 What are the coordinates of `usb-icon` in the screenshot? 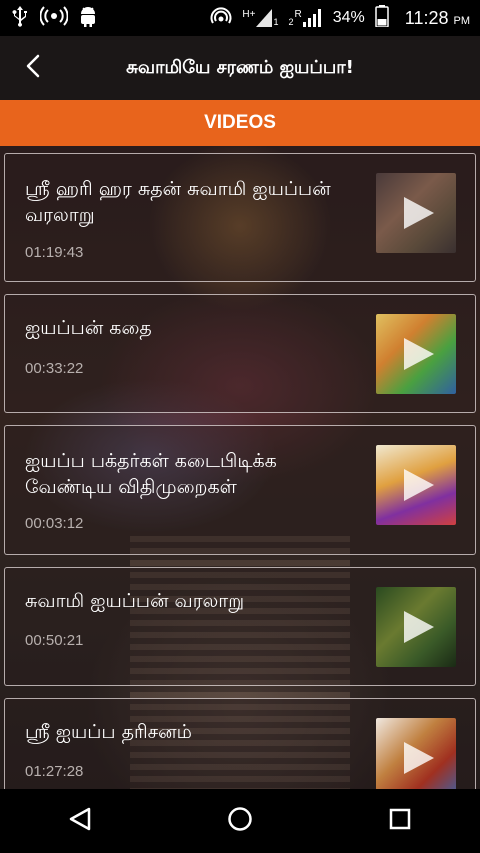 It's located at (20, 18).